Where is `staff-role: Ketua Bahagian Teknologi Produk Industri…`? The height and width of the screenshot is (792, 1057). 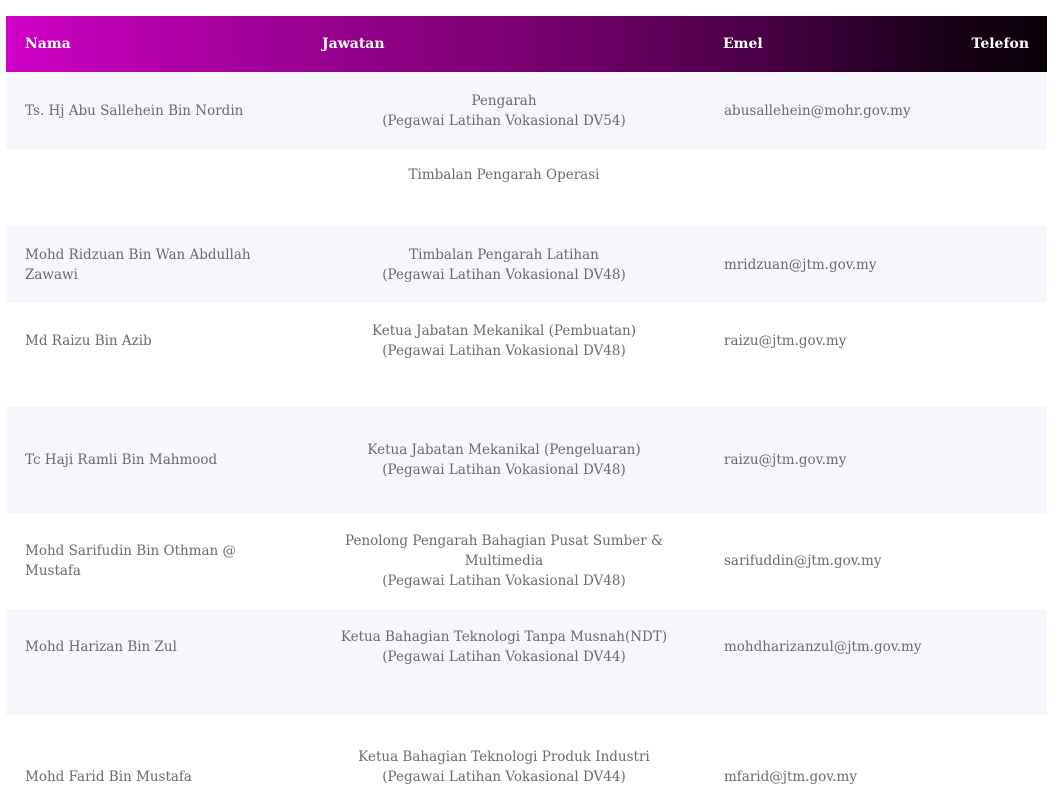
staff-role: Ketua Bahagian Teknologi Produk Industri… is located at coordinates (504, 753).